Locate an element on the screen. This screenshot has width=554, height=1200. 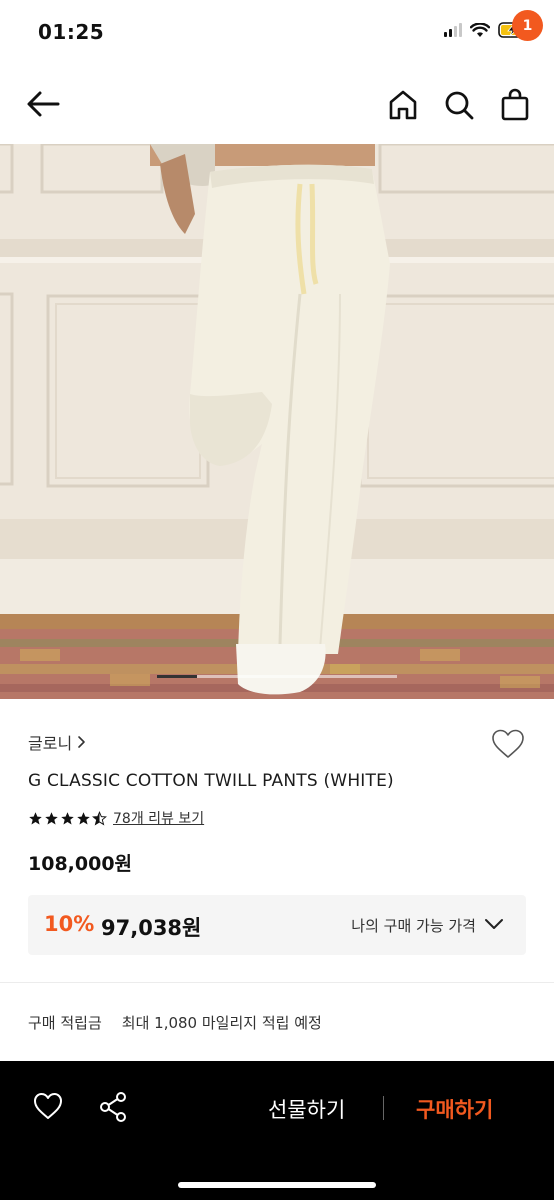
buy-button: 구매하기 is located at coordinates (454, 1109).